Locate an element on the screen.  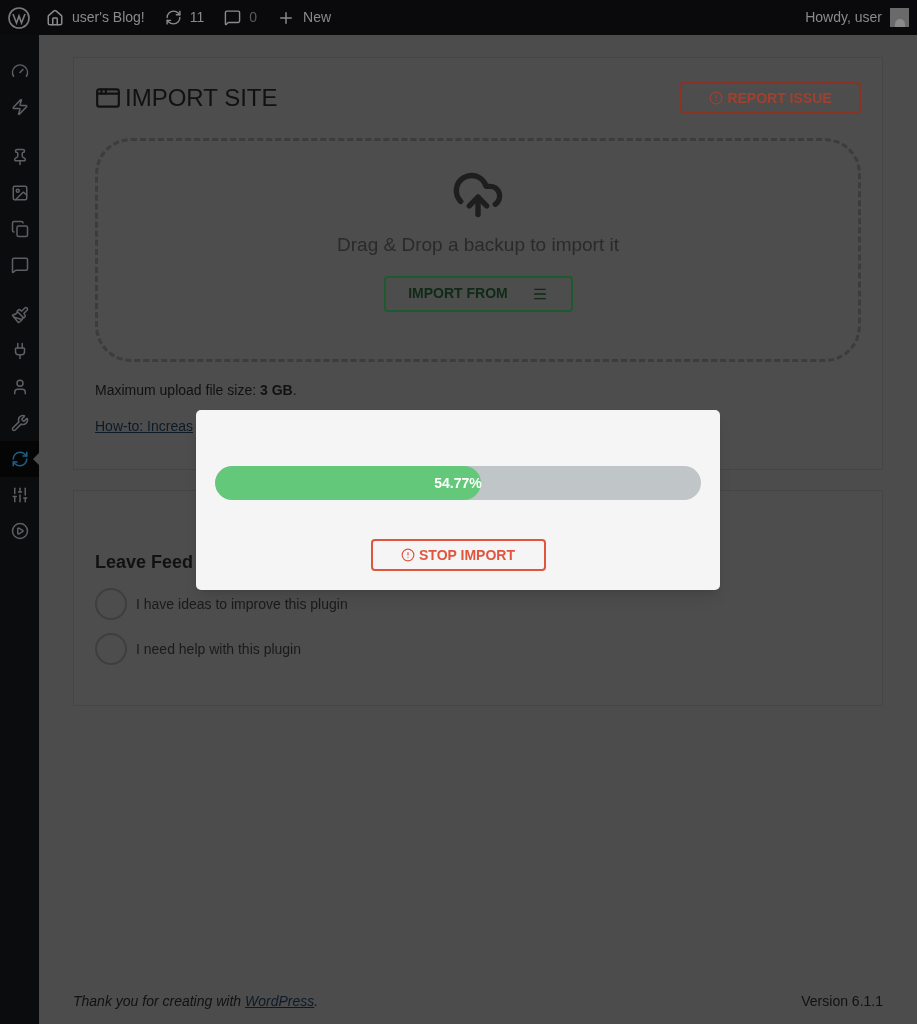
sliders-icon is located at coordinates (19, 495).